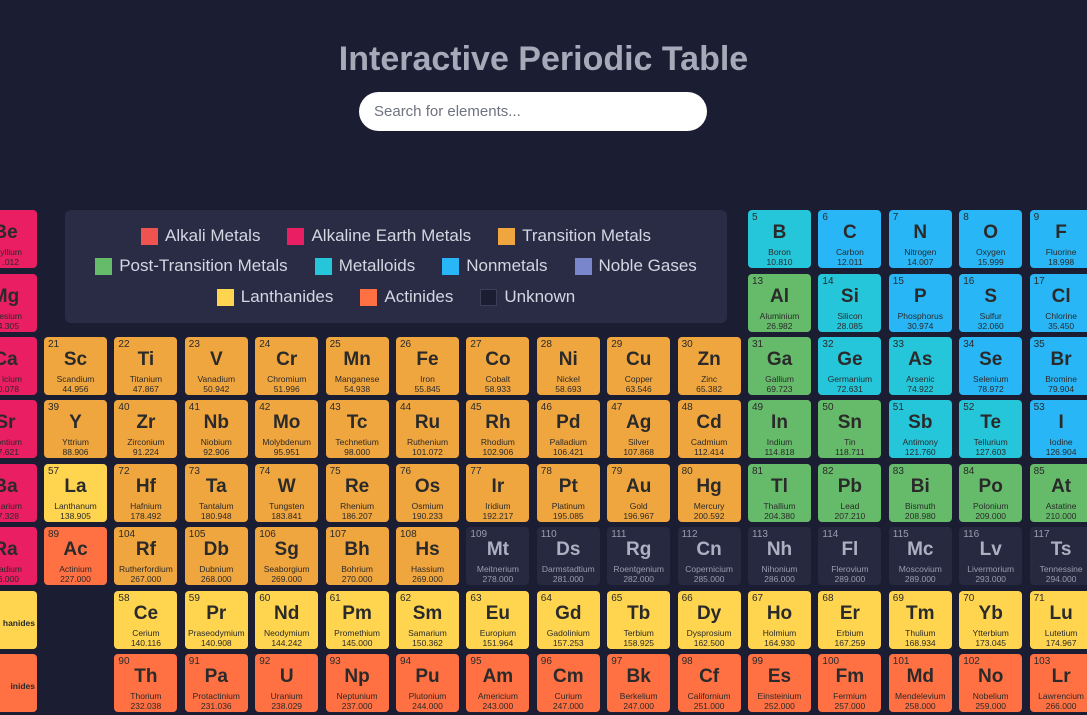  I want to click on element-tile-ts: 117 Ts Tennessine 294.000, so click(1058, 556).